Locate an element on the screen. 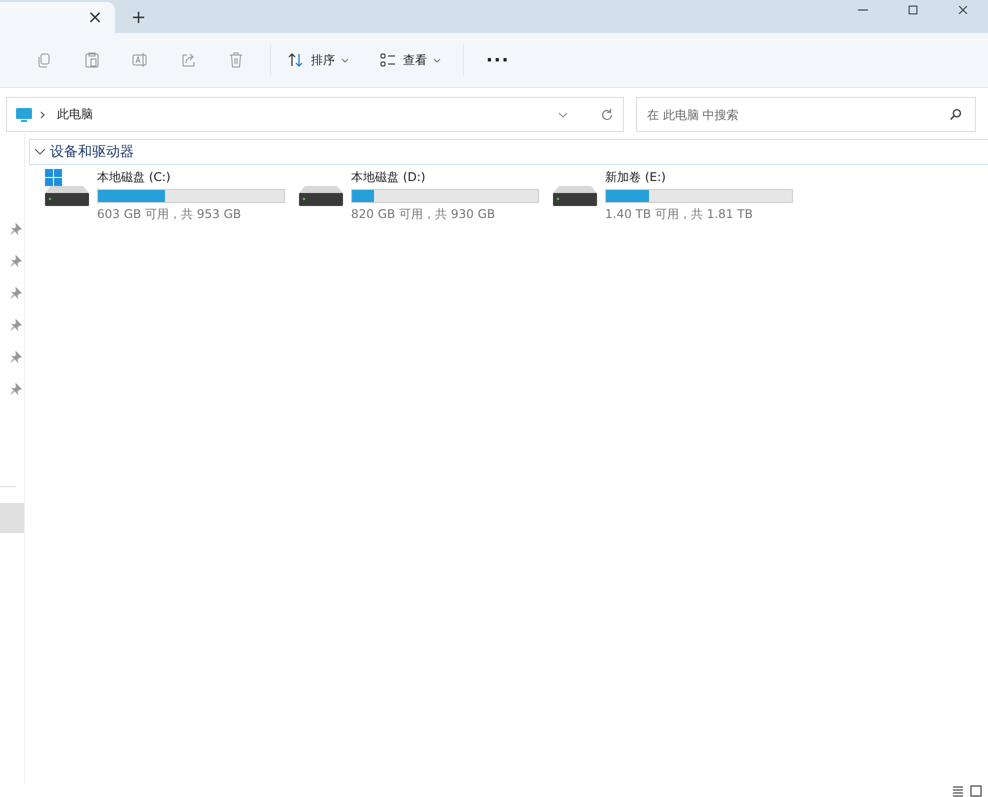  close-icon is located at coordinates (963, 10).